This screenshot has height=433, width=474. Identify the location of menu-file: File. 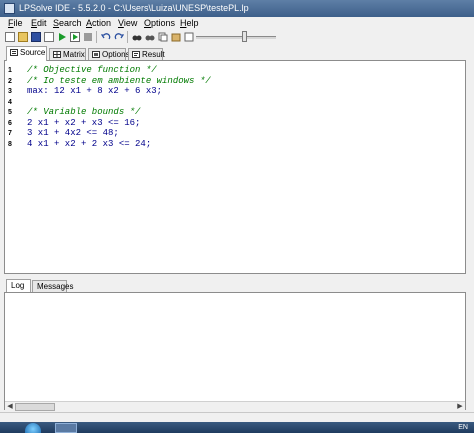
(15, 23).